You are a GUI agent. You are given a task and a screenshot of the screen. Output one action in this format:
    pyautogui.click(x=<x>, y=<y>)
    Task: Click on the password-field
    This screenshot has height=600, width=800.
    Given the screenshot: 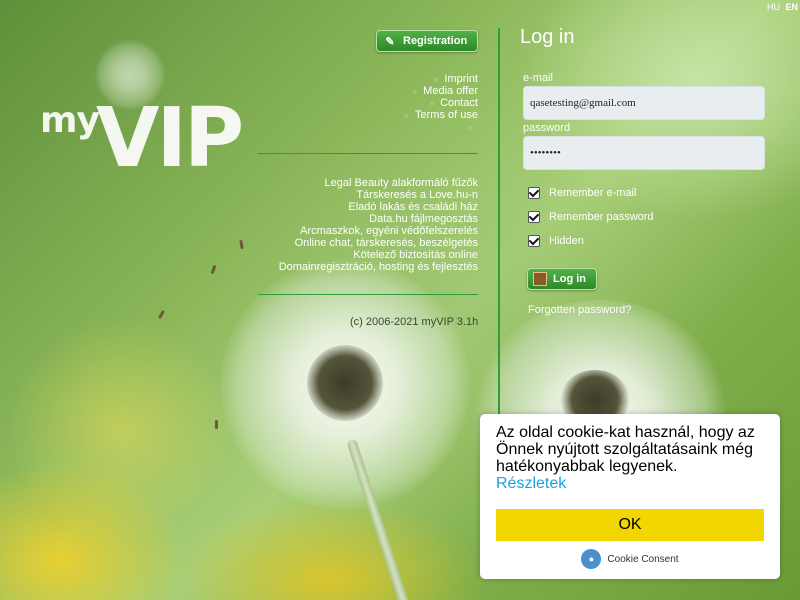 What is the action you would take?
    pyautogui.click(x=644, y=153)
    